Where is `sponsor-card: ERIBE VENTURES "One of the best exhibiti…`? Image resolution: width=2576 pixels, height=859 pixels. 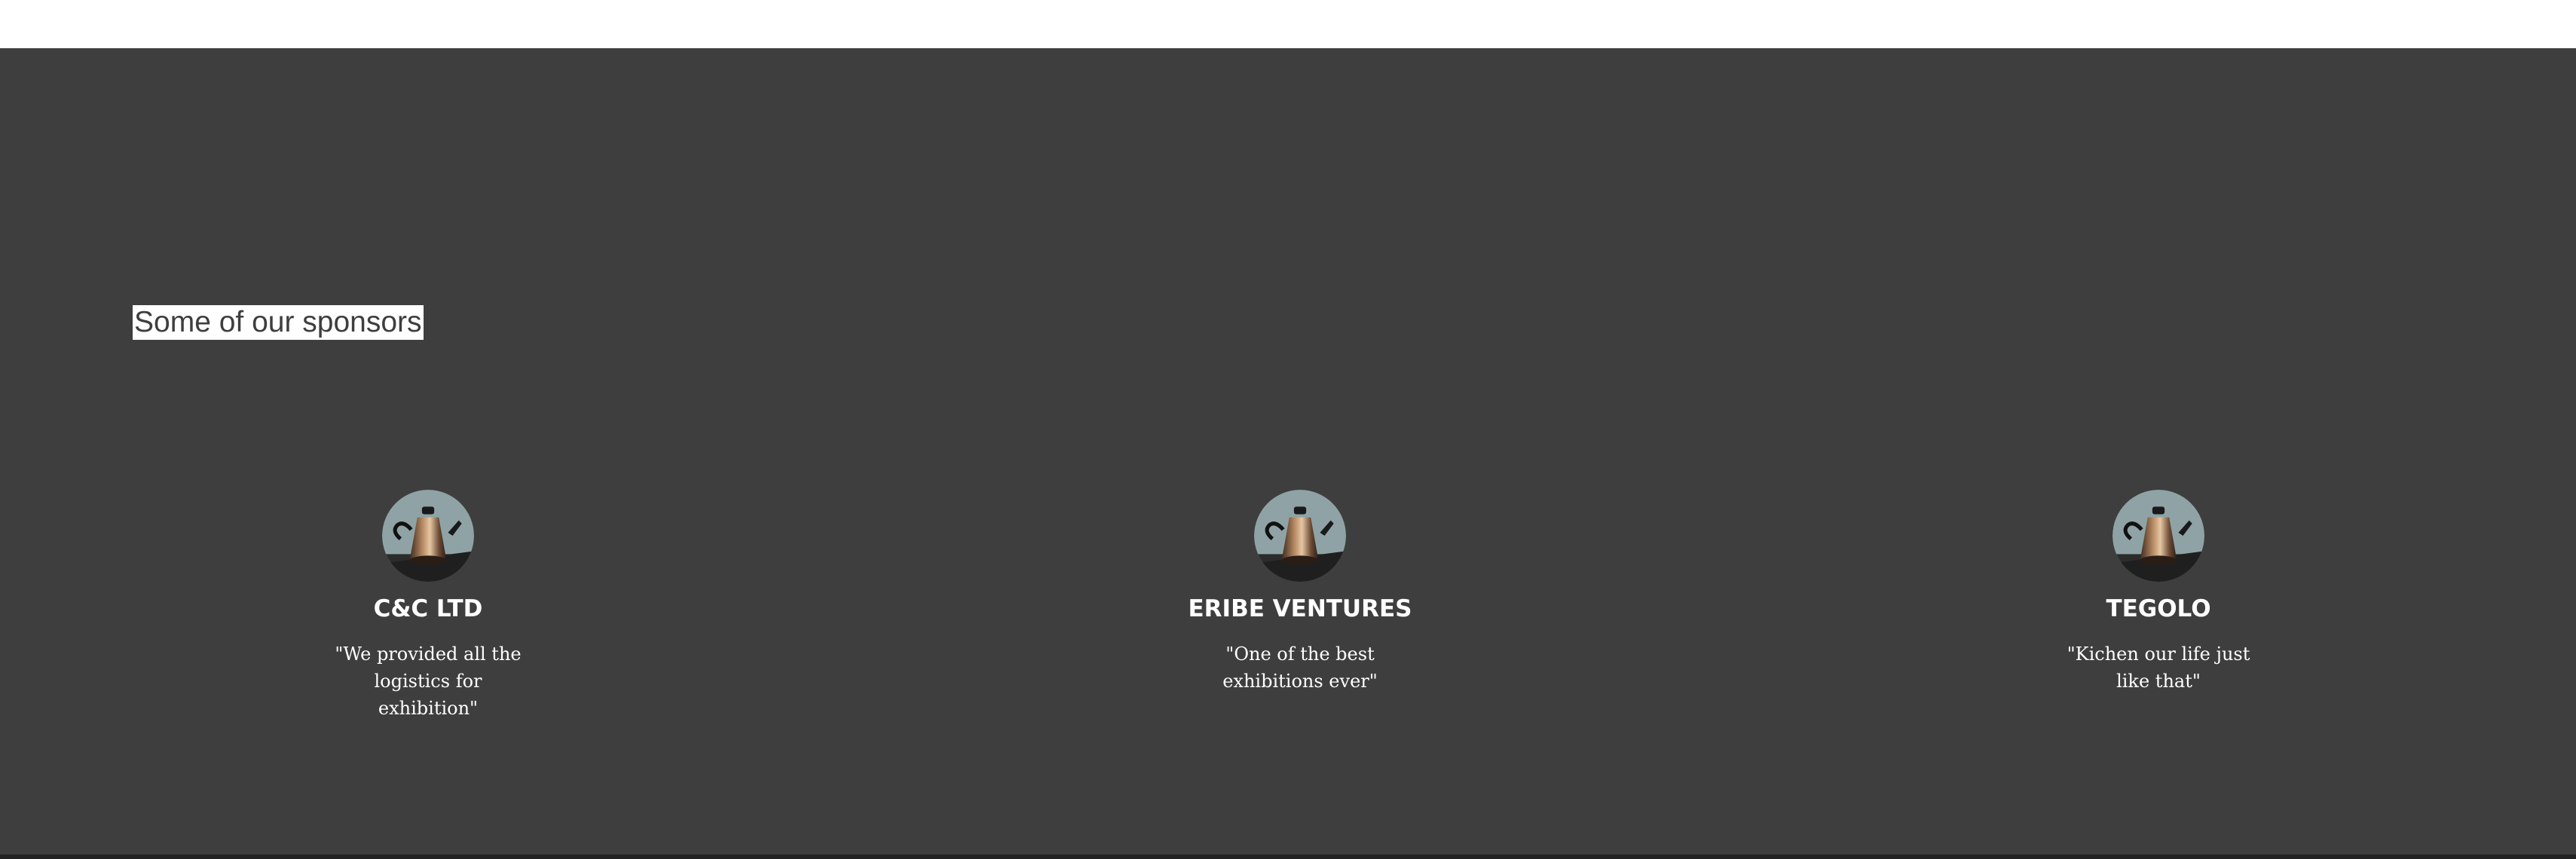
sponsor-card: ERIBE VENTURES "One of the best exhibiti… is located at coordinates (1300, 592).